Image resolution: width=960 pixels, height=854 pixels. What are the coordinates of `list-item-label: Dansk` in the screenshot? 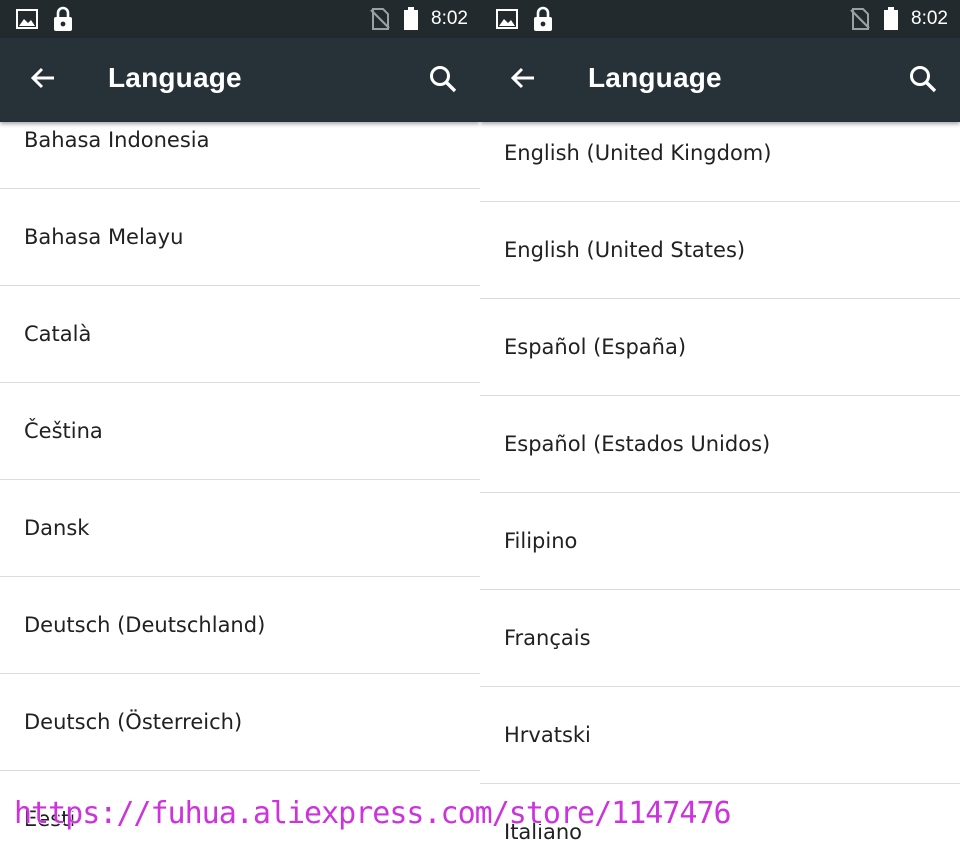 It's located at (57, 528).